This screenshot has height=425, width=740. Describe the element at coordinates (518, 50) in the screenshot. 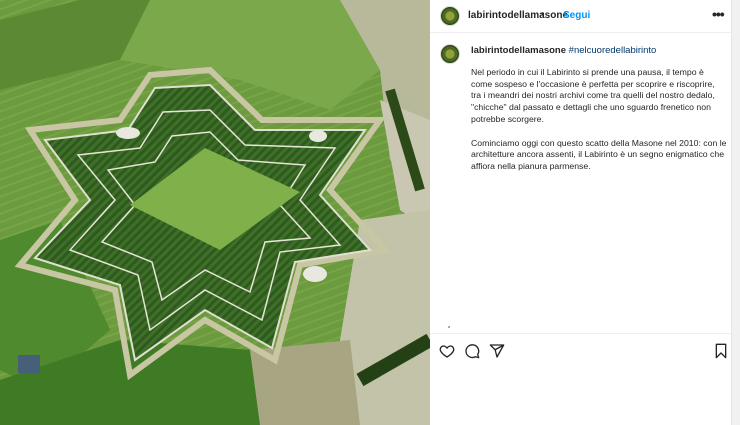

I see `caption-username: labirintodellamasone` at that location.